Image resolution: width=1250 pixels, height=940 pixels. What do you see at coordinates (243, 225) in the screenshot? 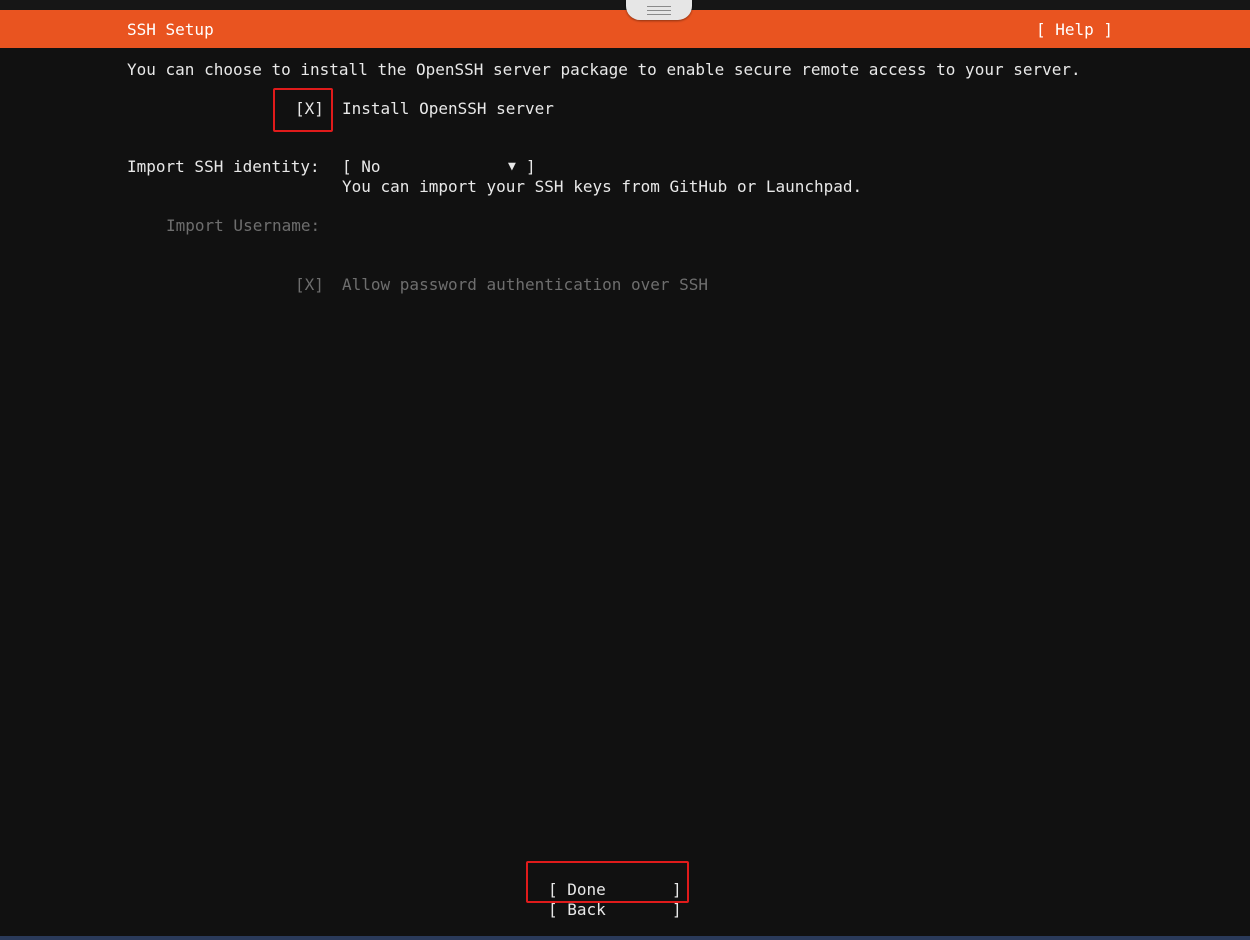
I see `import-username-label: Import Username:` at bounding box center [243, 225].